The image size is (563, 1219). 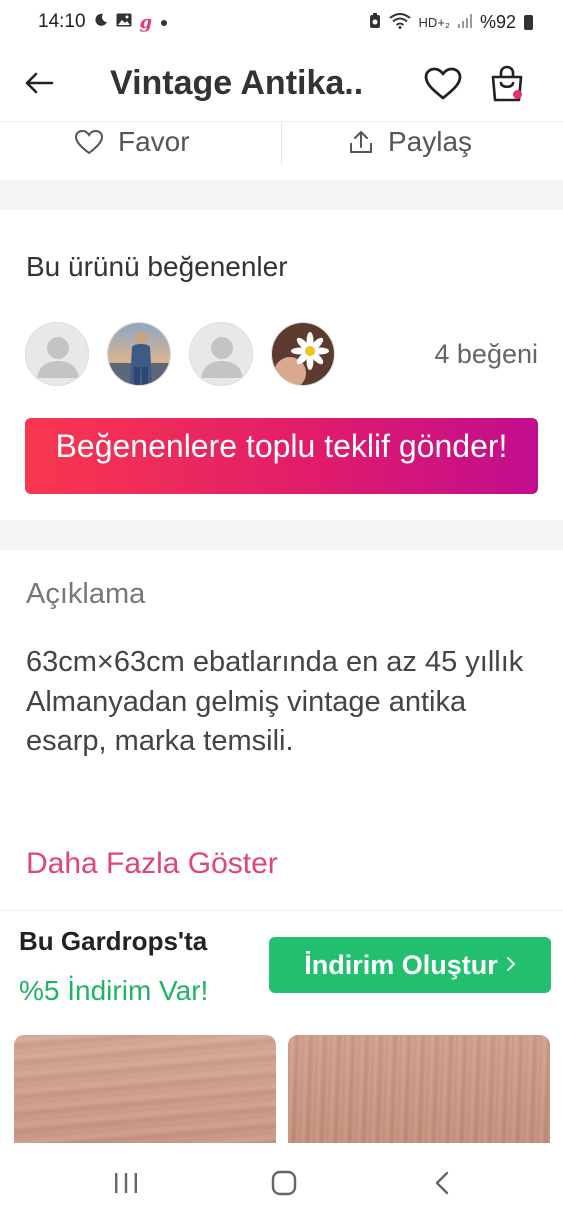 I want to click on daisy-photo-avatar, so click(x=303, y=354).